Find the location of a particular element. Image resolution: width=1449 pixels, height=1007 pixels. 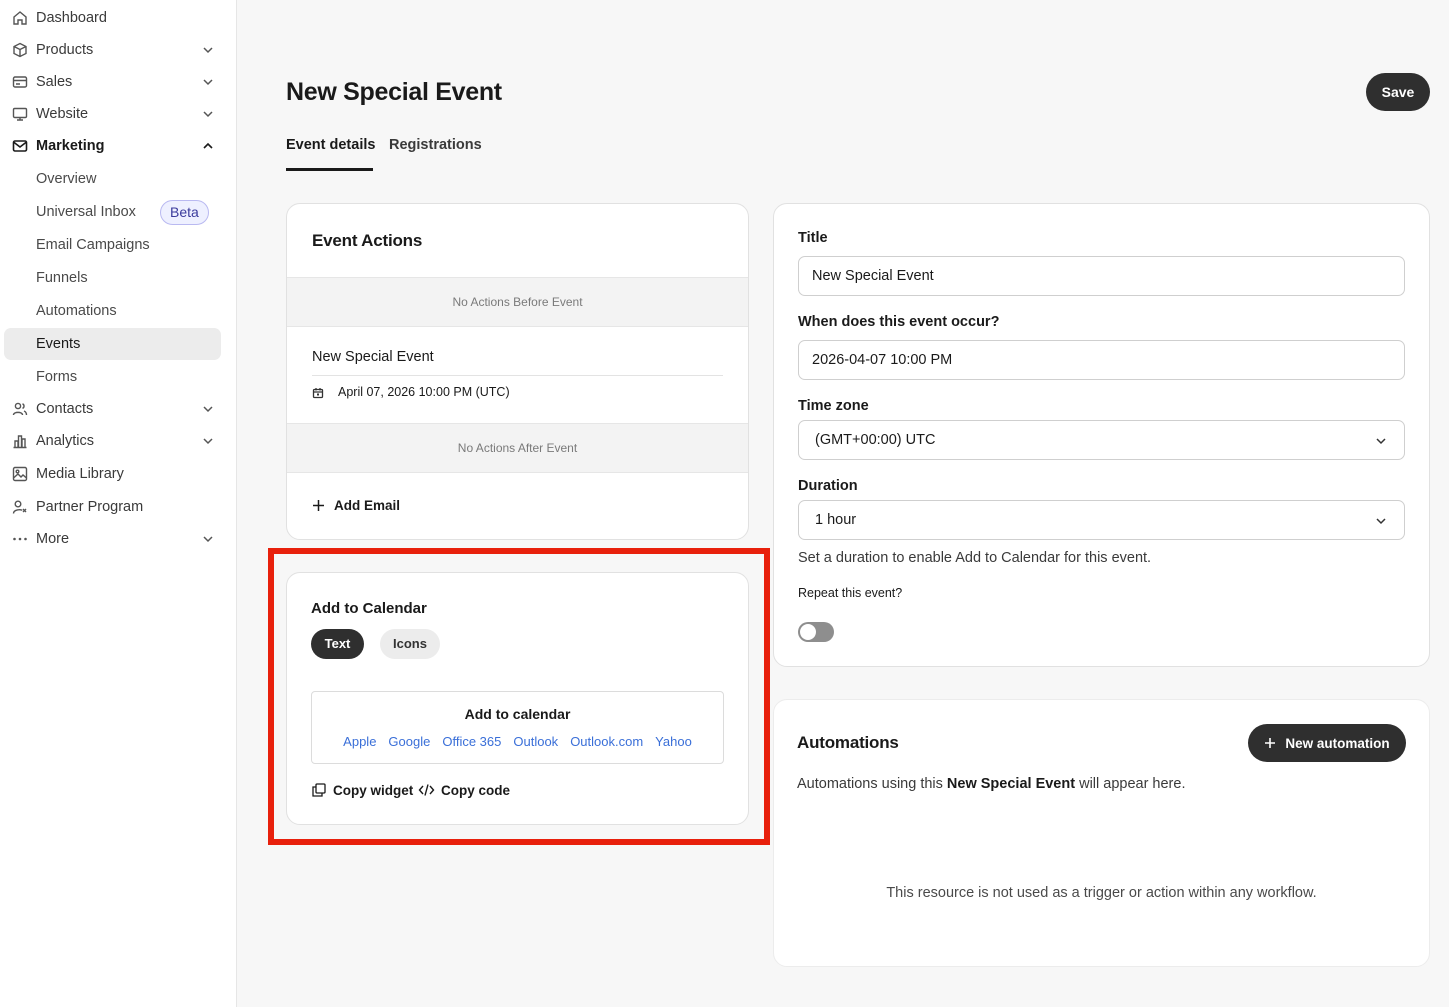

users-icon is located at coordinates (20, 409).